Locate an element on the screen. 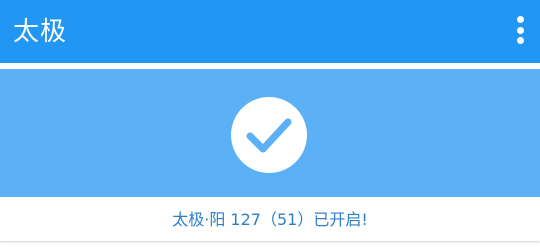  more-vert-icon is located at coordinates (520, 30).